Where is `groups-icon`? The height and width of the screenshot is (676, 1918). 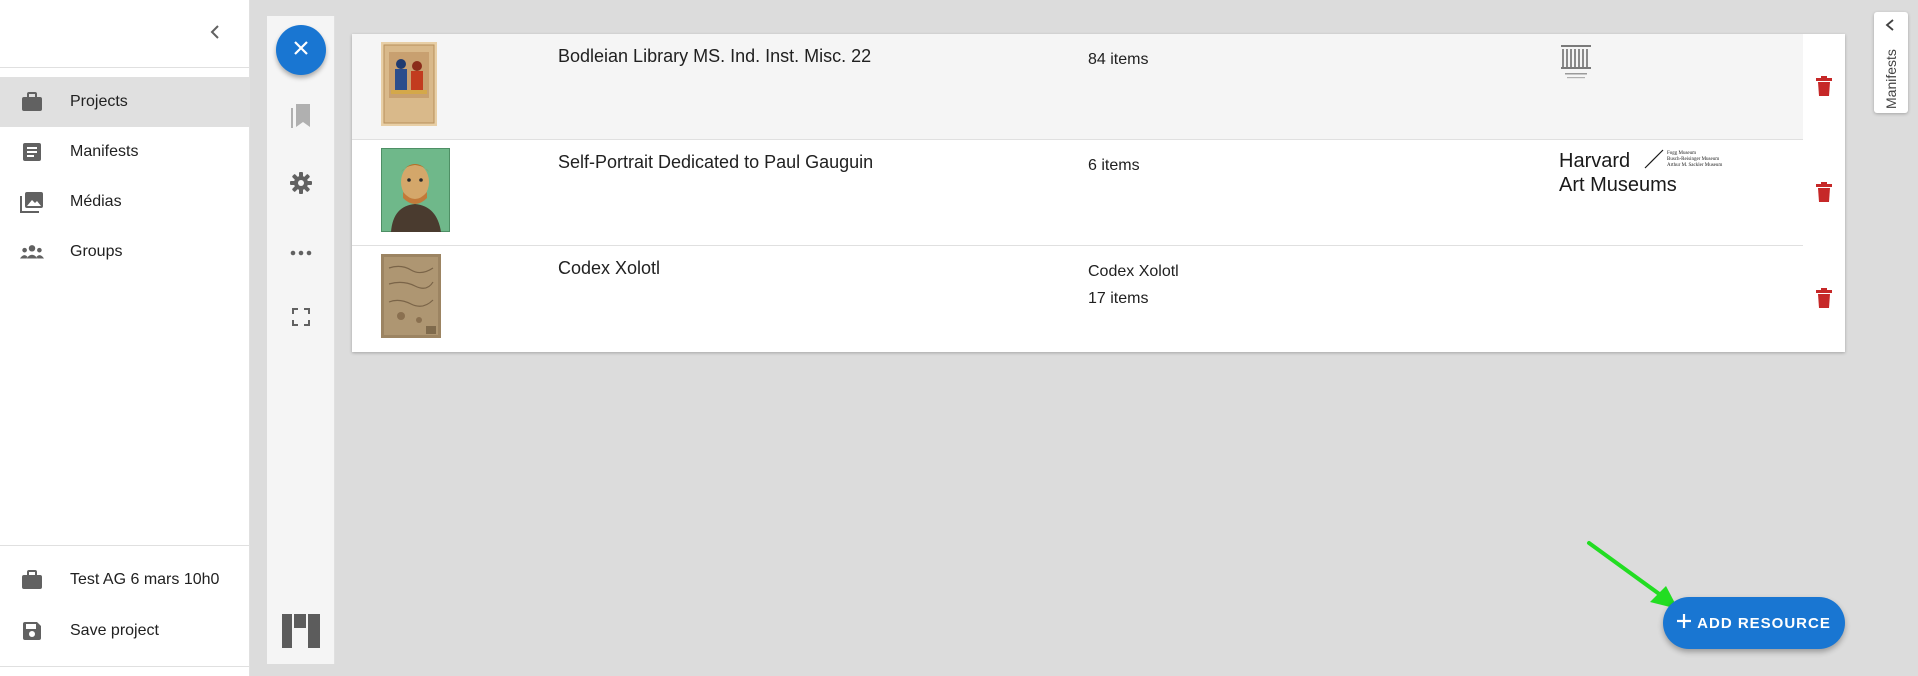 groups-icon is located at coordinates (32, 252).